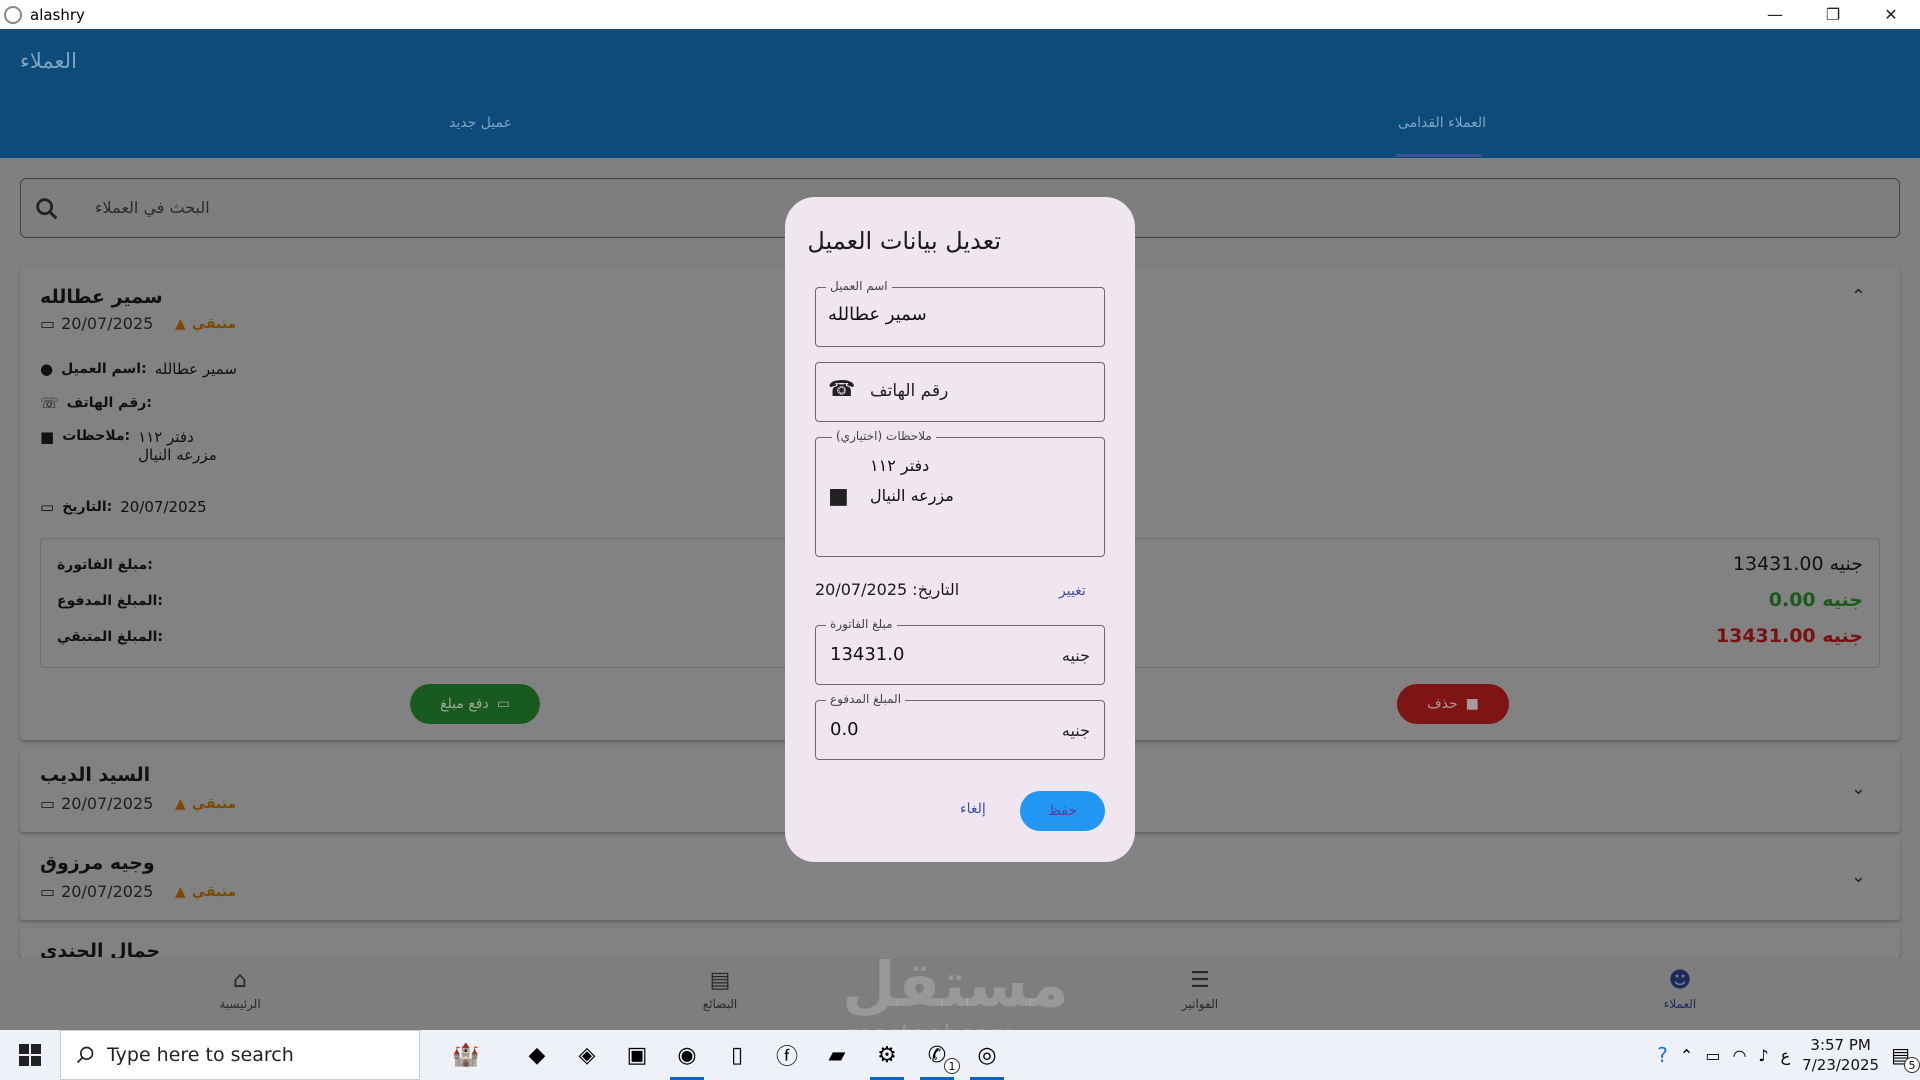 The width and height of the screenshot is (1920, 1080). I want to click on archive-icon: ▤, so click(720, 980).